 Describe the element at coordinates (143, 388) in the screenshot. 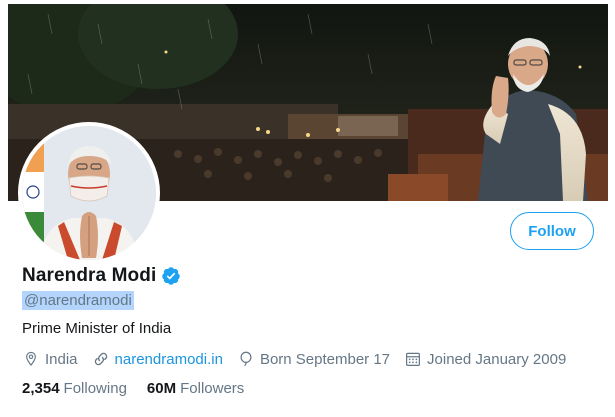

I see `profile-stats: 2,354 Following 60M Followers` at that location.